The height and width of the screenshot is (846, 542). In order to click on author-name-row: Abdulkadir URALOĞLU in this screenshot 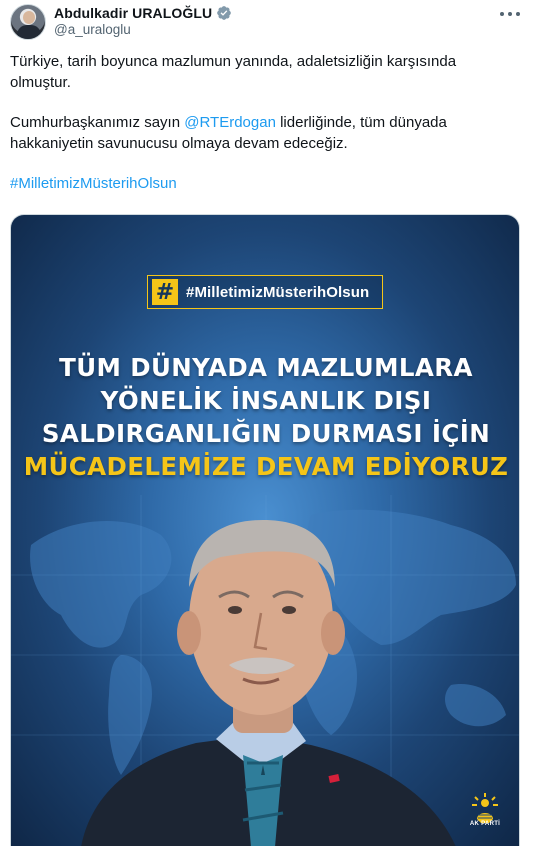, I will do `click(143, 13)`.